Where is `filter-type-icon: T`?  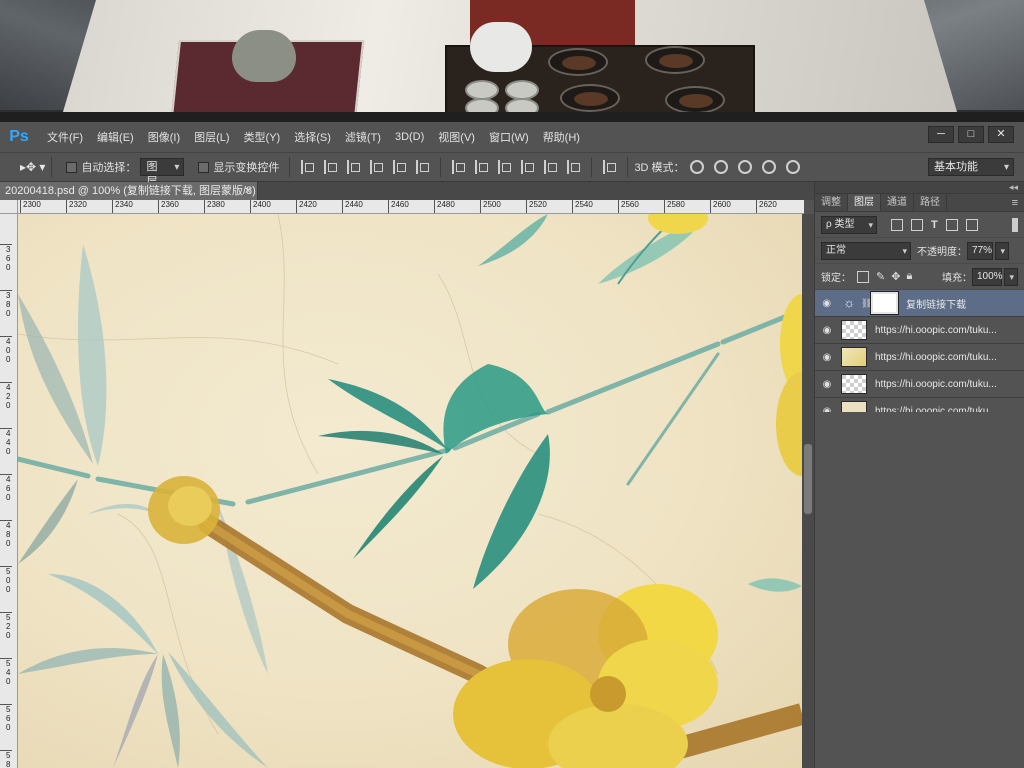
filter-type-icon: T is located at coordinates (934, 225).